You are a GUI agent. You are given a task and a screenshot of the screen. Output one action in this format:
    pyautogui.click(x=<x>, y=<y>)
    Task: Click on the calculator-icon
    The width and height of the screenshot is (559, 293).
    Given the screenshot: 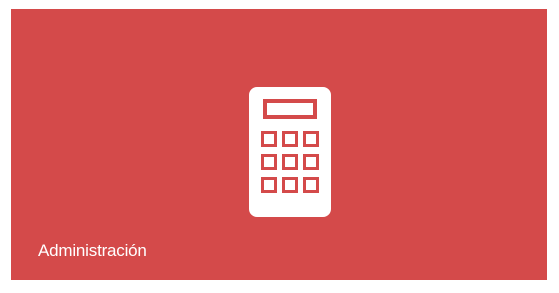 What is the action you would take?
    pyautogui.click(x=290, y=152)
    